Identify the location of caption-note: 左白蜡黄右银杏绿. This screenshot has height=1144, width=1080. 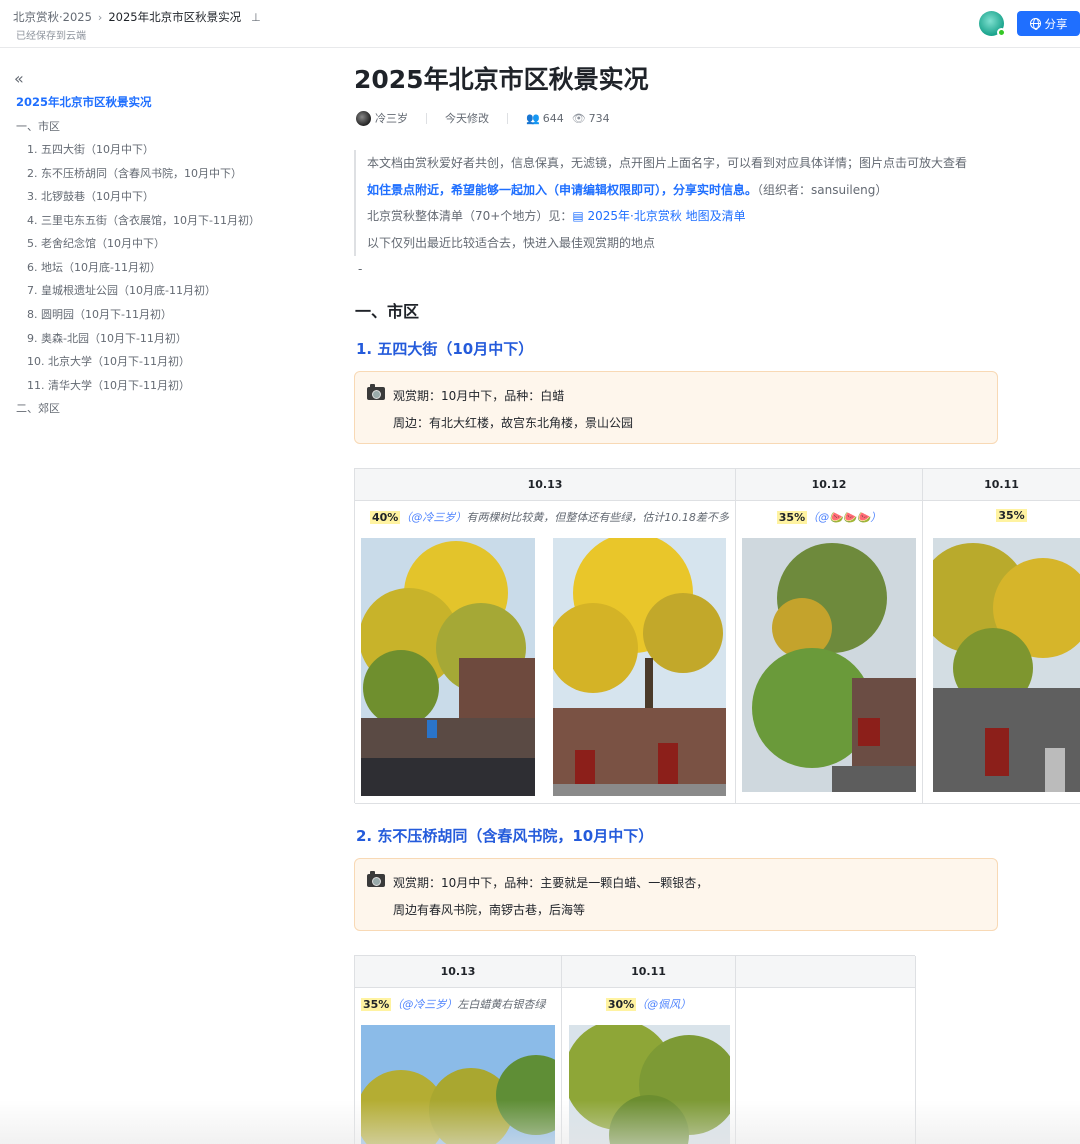
(501, 1004).